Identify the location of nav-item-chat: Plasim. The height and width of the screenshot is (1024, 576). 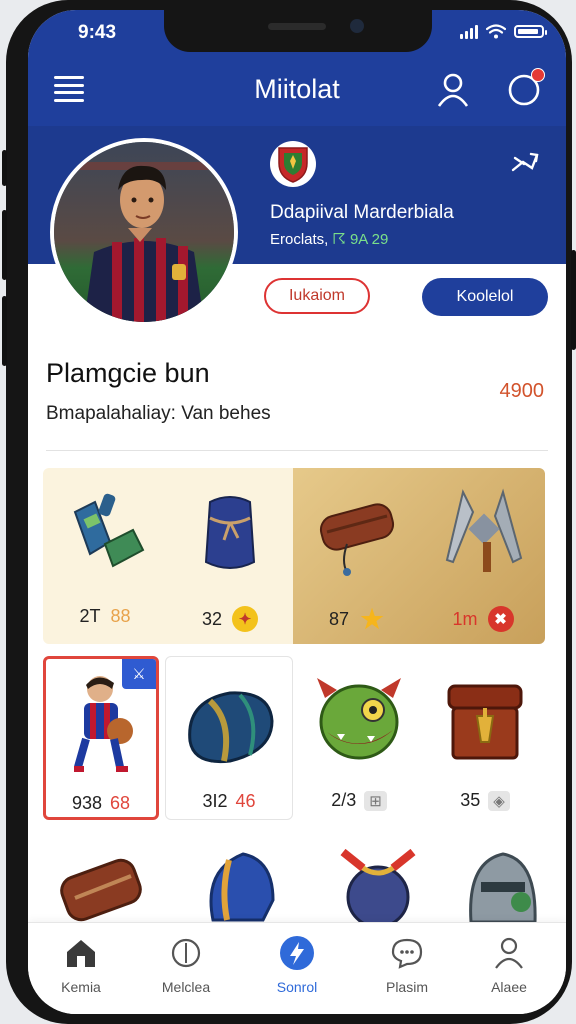
(407, 965).